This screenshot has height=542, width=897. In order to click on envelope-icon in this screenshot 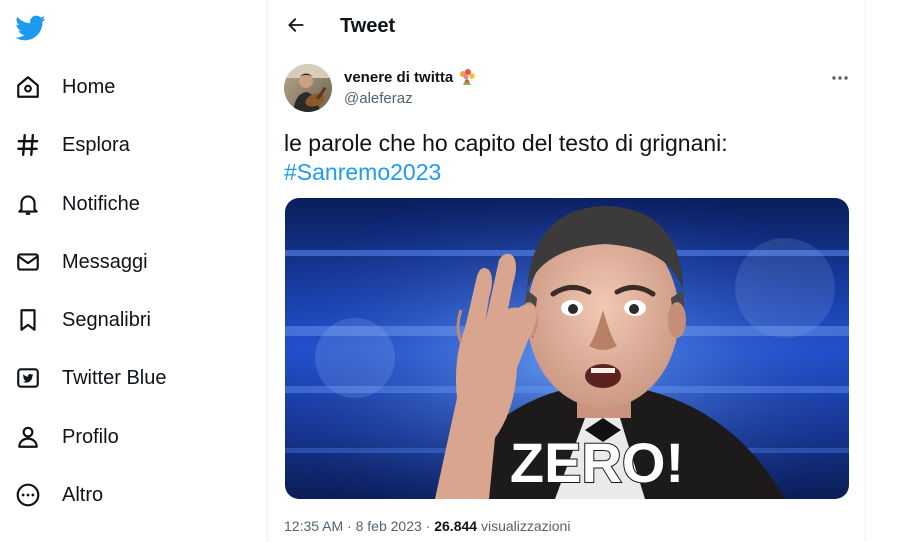, I will do `click(28, 262)`.